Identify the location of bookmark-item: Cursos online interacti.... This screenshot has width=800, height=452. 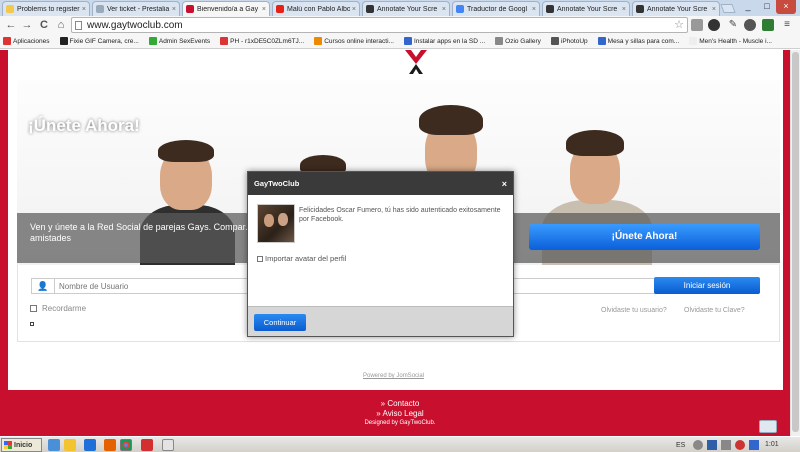
(354, 41).